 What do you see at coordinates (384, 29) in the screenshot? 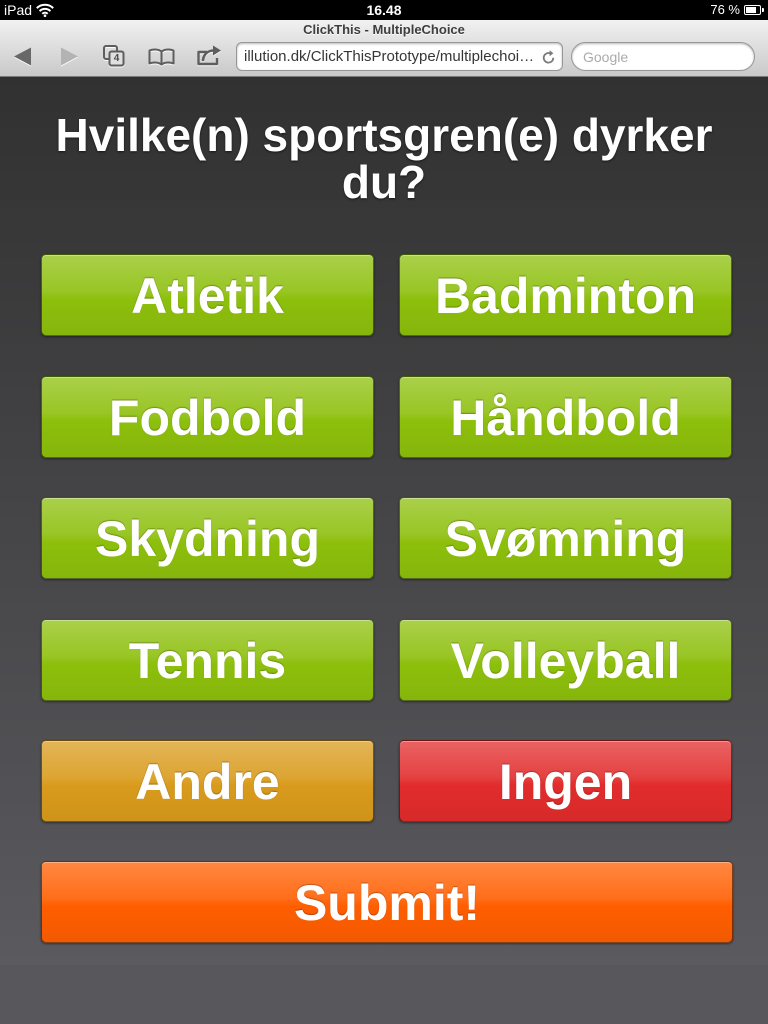
I see `page-title: ClickThis - MultipleChoice` at bounding box center [384, 29].